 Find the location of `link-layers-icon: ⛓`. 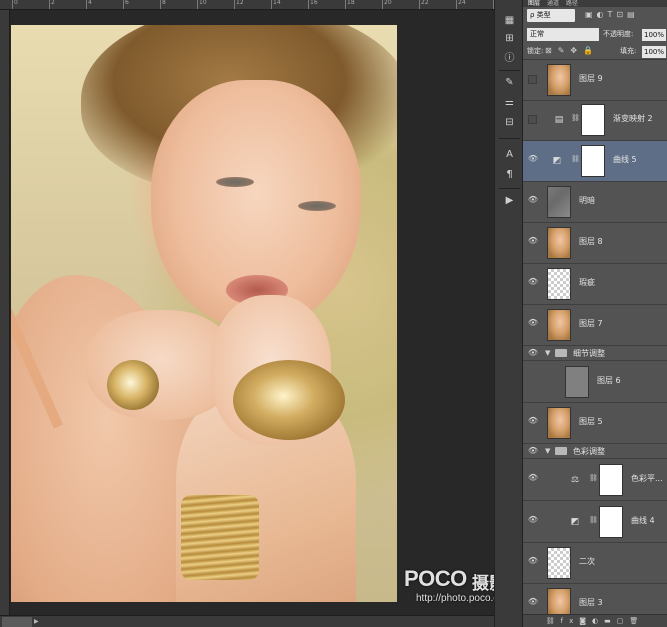

link-layers-icon: ⛓ is located at coordinates (553, 621).